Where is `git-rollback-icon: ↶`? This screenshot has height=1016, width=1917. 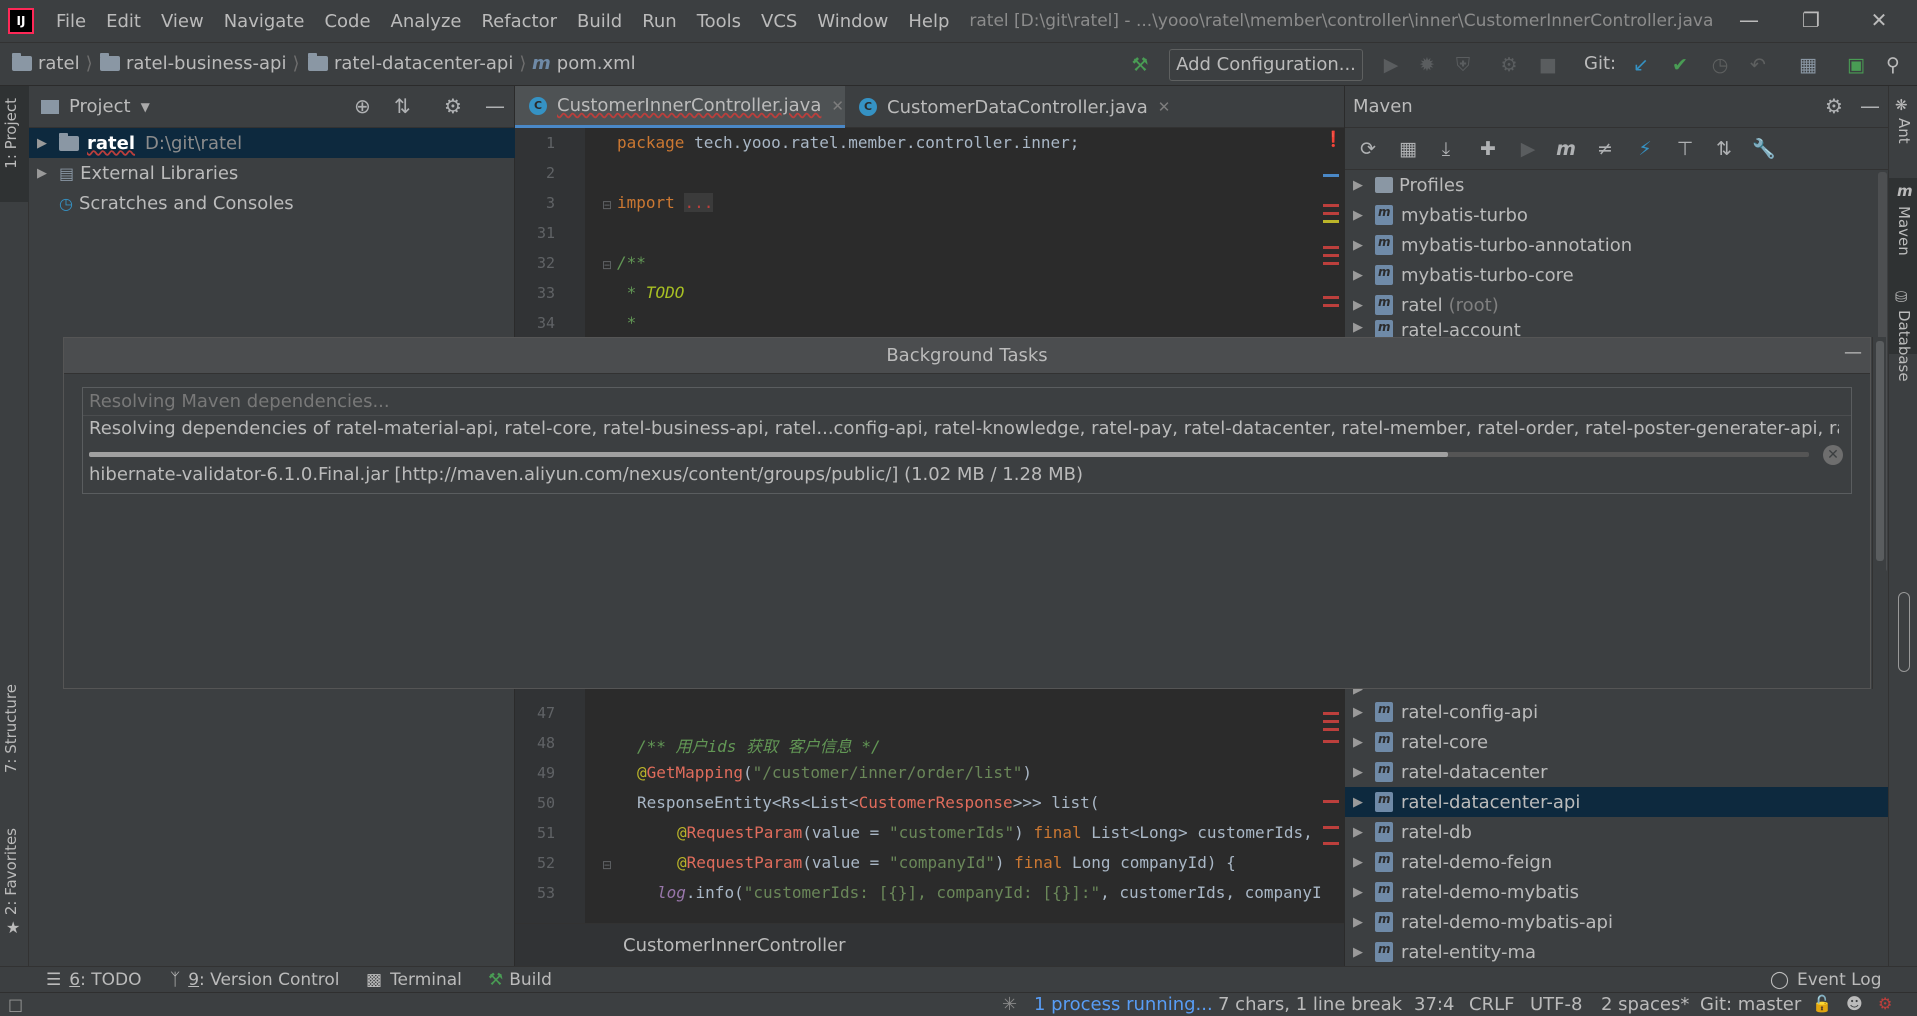
git-rollback-icon: ↶ is located at coordinates (1758, 65).